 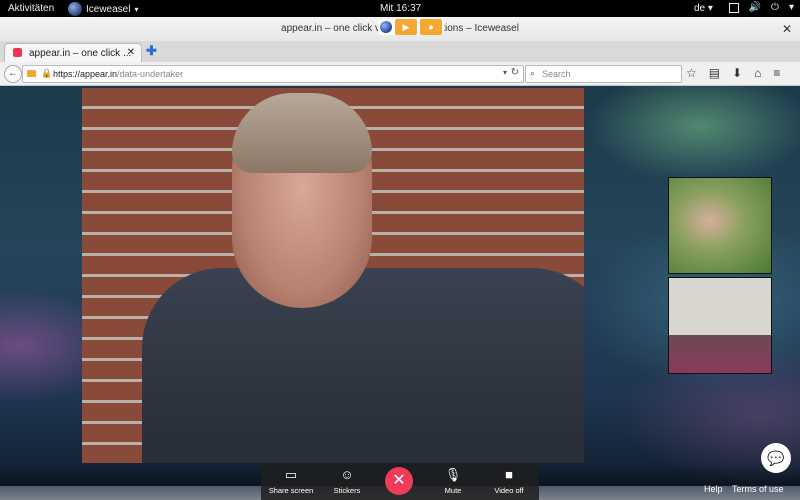 What do you see at coordinates (757, 73) in the screenshot?
I see `home-icon: ⌂` at bounding box center [757, 73].